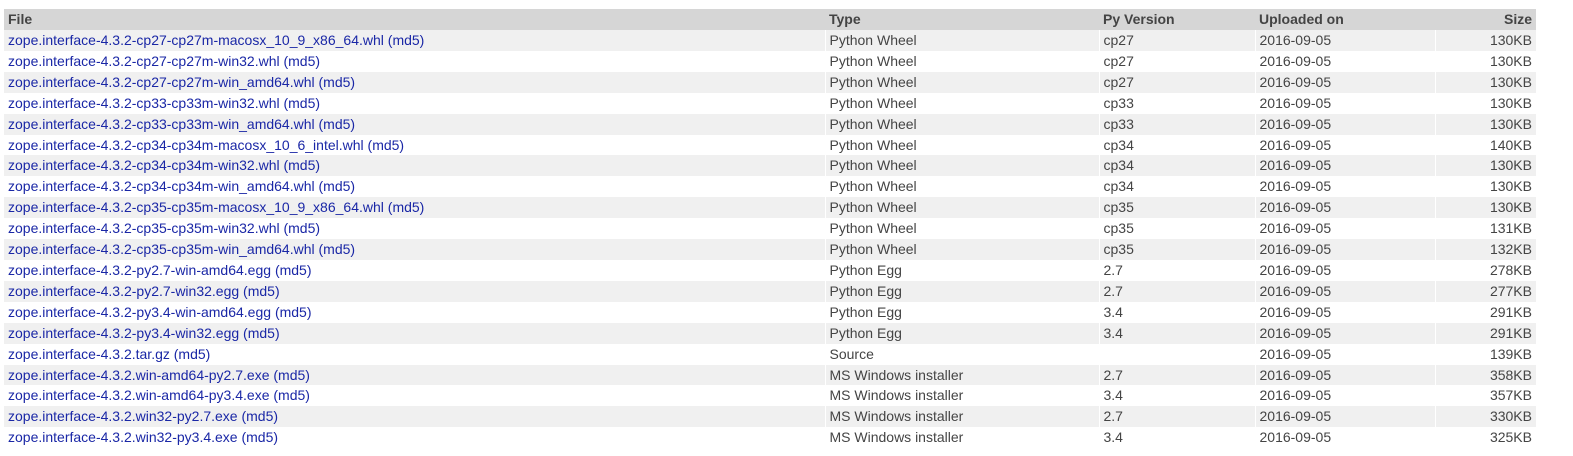 The height and width of the screenshot is (456, 1573). I want to click on file-cell: zope.interface-4.3.2.tar.gz (md5), so click(414, 354).